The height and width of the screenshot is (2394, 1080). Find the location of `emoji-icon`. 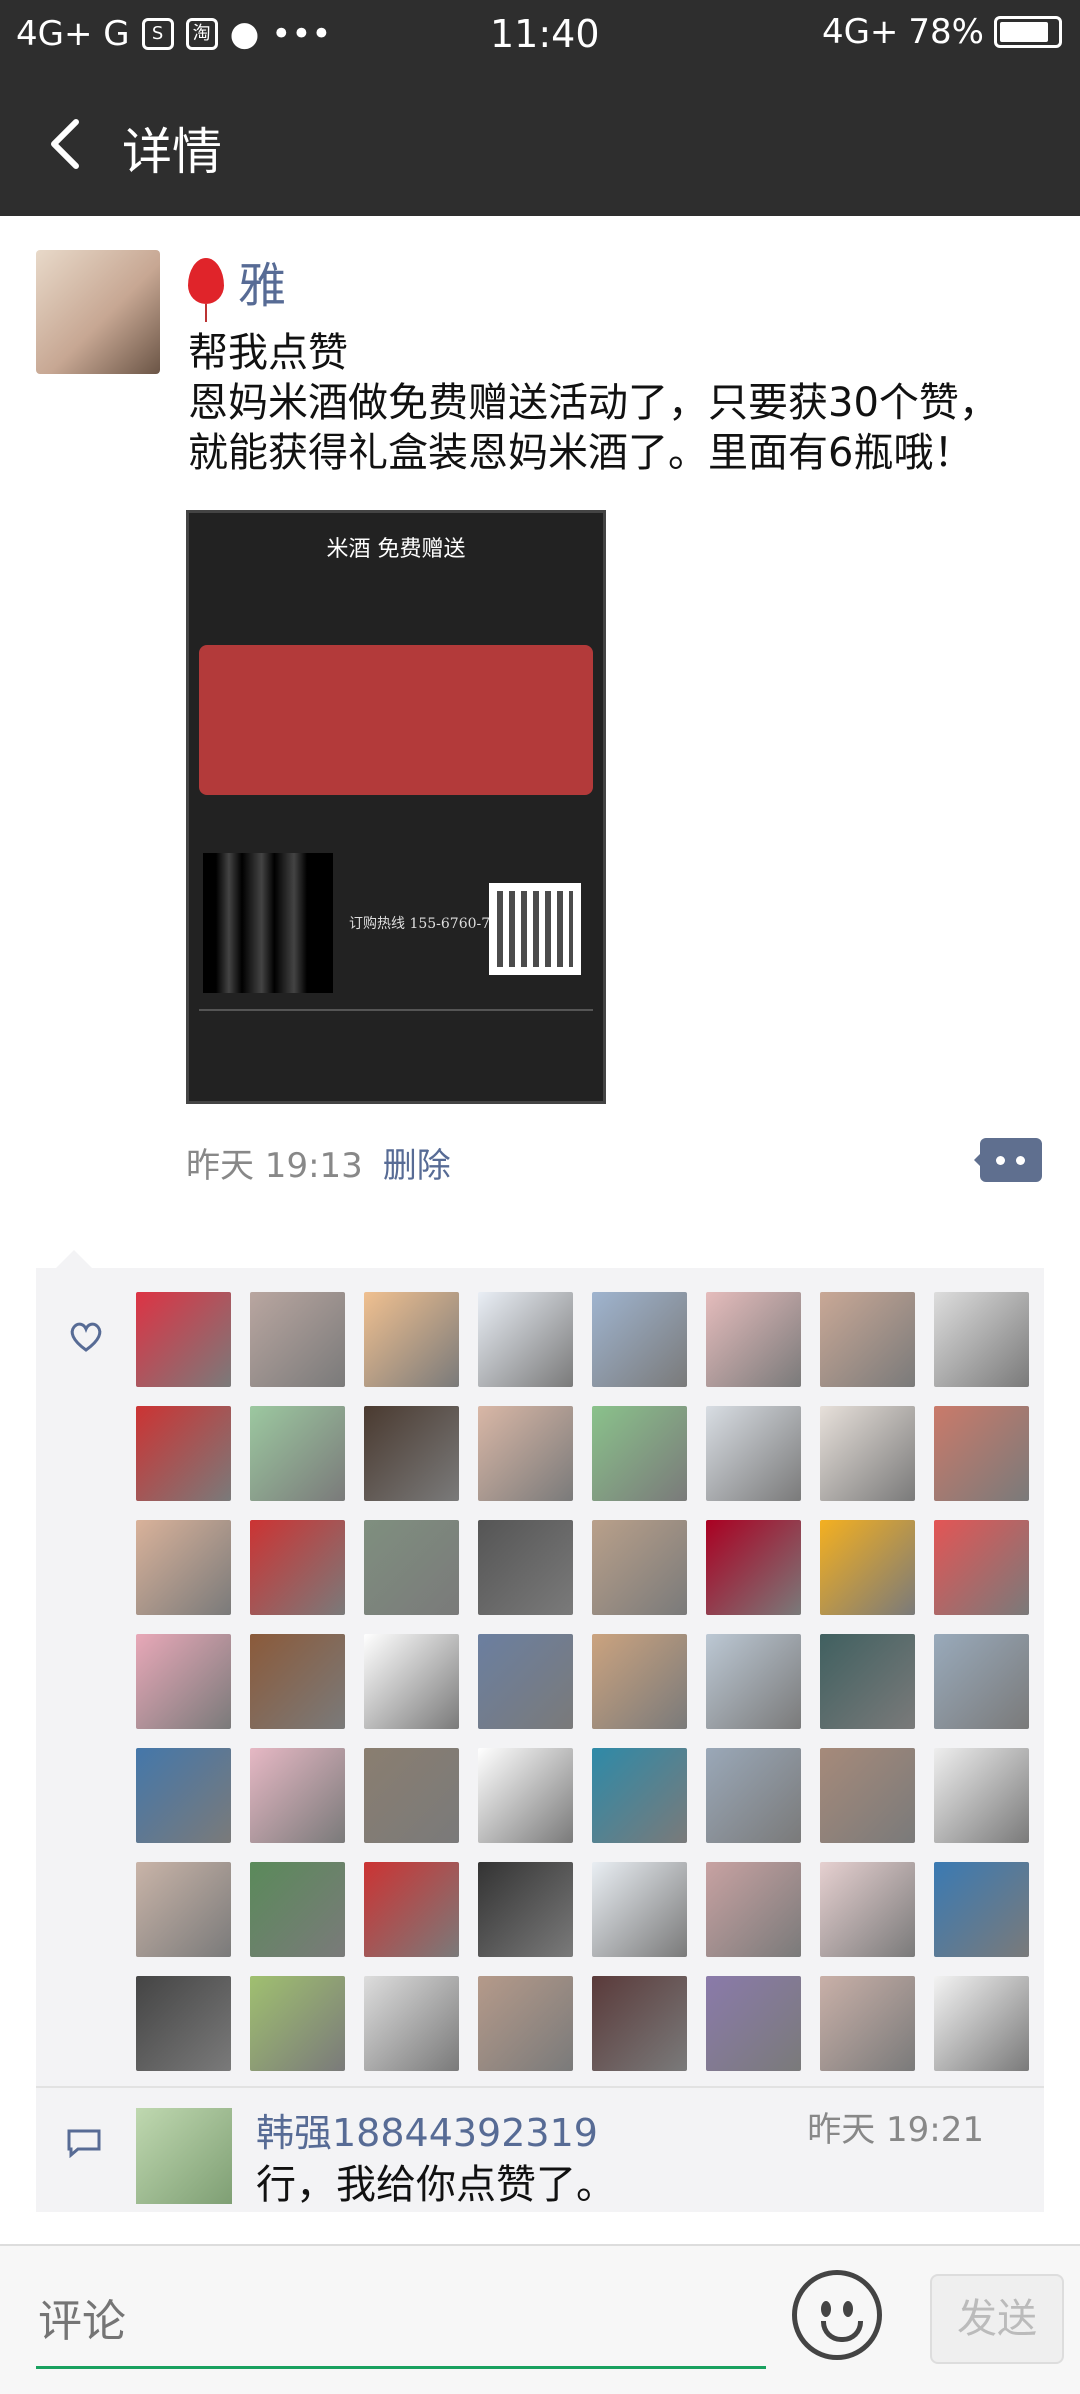

emoji-icon is located at coordinates (837, 2315).